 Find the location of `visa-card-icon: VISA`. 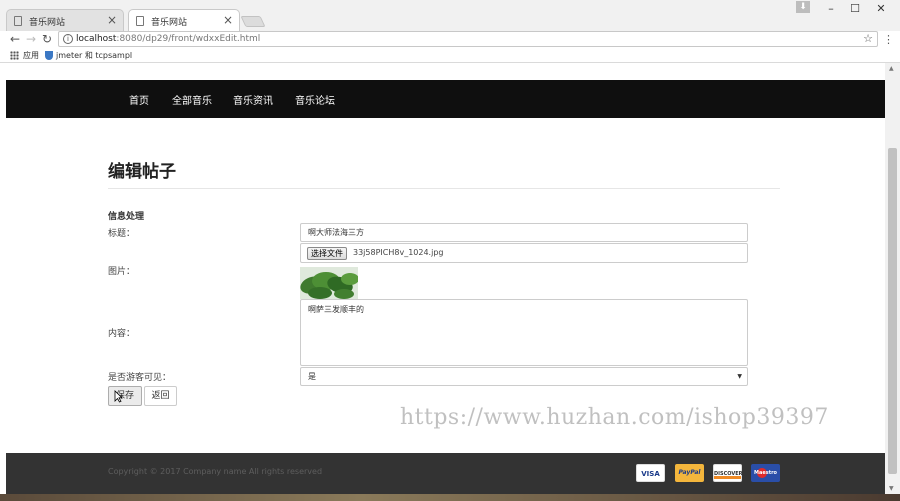

visa-card-icon: VISA is located at coordinates (650, 473).